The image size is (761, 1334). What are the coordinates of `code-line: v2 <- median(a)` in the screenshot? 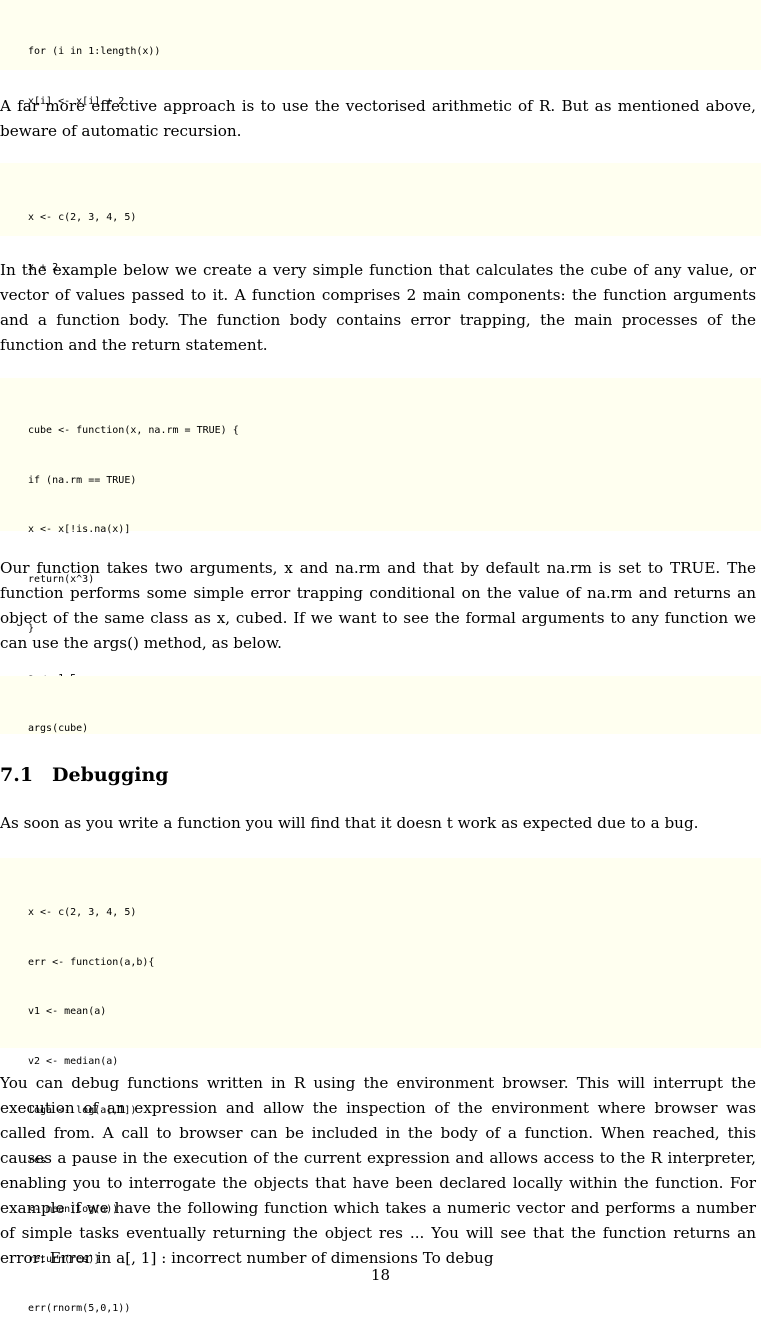 It's located at (73, 1061).